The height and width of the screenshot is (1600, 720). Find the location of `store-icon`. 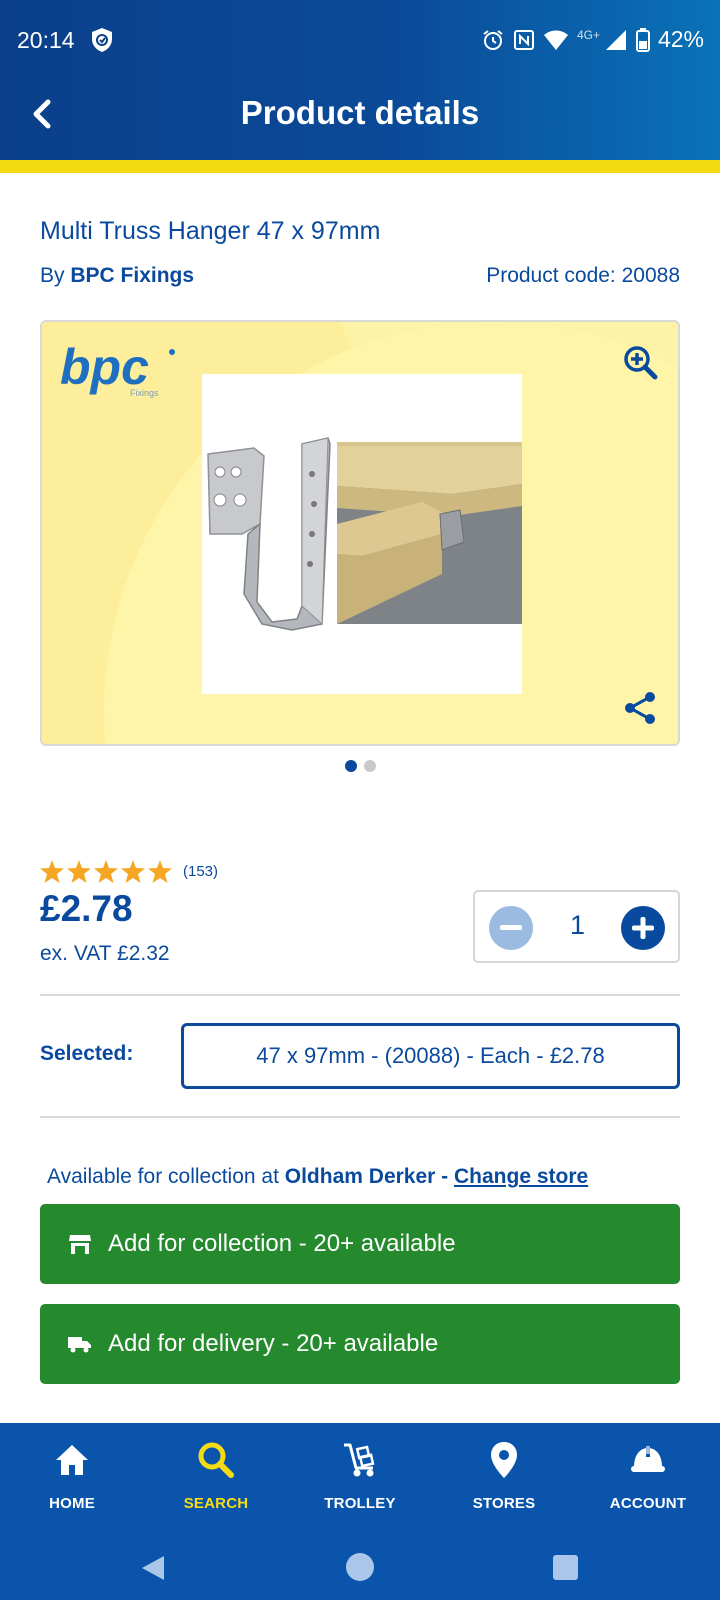

store-icon is located at coordinates (80, 1244).